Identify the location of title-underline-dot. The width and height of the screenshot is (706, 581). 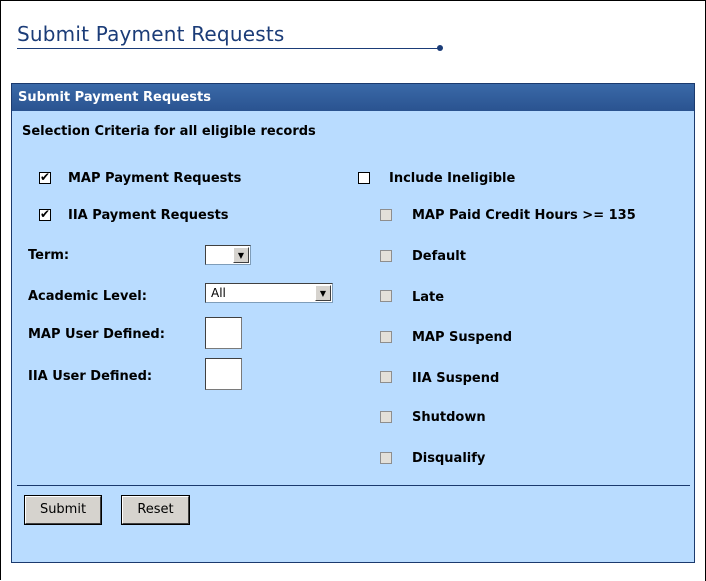
(440, 48).